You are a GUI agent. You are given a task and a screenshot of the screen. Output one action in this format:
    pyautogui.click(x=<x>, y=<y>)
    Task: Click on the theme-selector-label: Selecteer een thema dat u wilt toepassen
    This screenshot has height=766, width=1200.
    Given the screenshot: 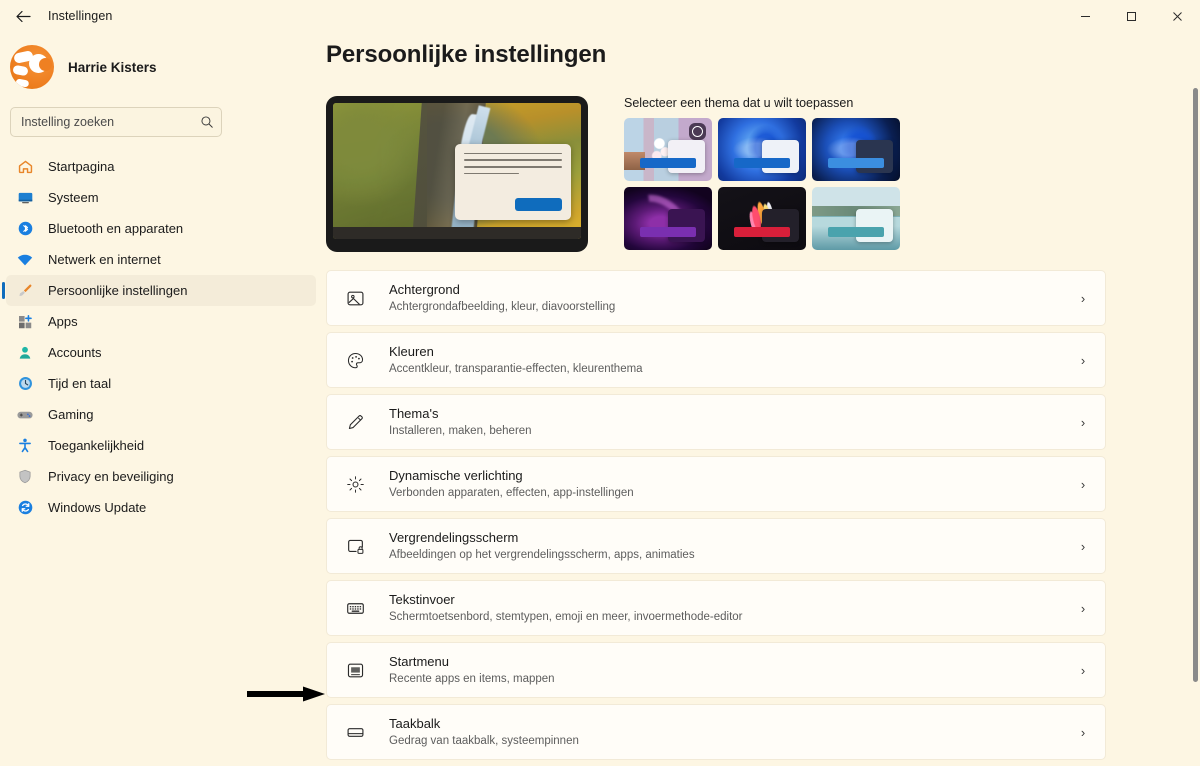 What is the action you would take?
    pyautogui.click(x=739, y=103)
    